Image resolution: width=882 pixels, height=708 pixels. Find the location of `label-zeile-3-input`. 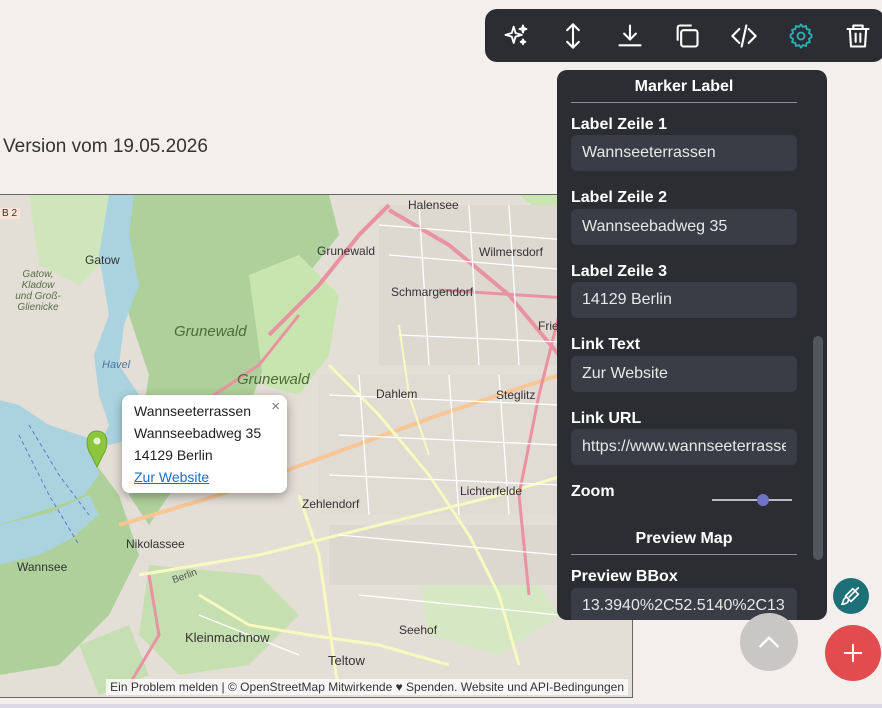

label-zeile-3-input is located at coordinates (684, 300).